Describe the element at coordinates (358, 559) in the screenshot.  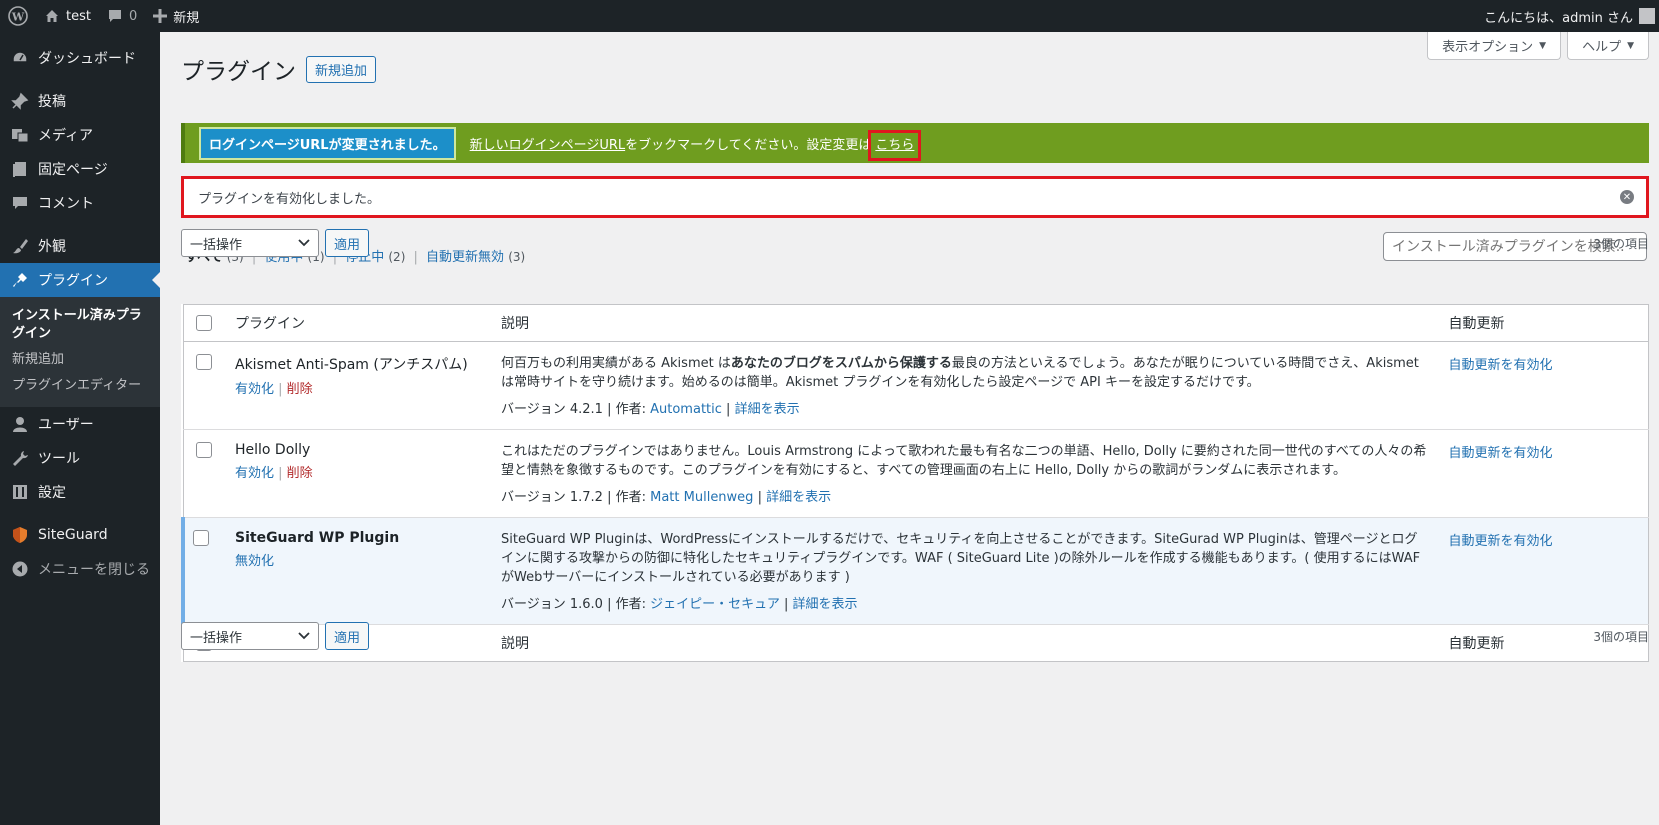
I see `row-actions: 無効化` at that location.